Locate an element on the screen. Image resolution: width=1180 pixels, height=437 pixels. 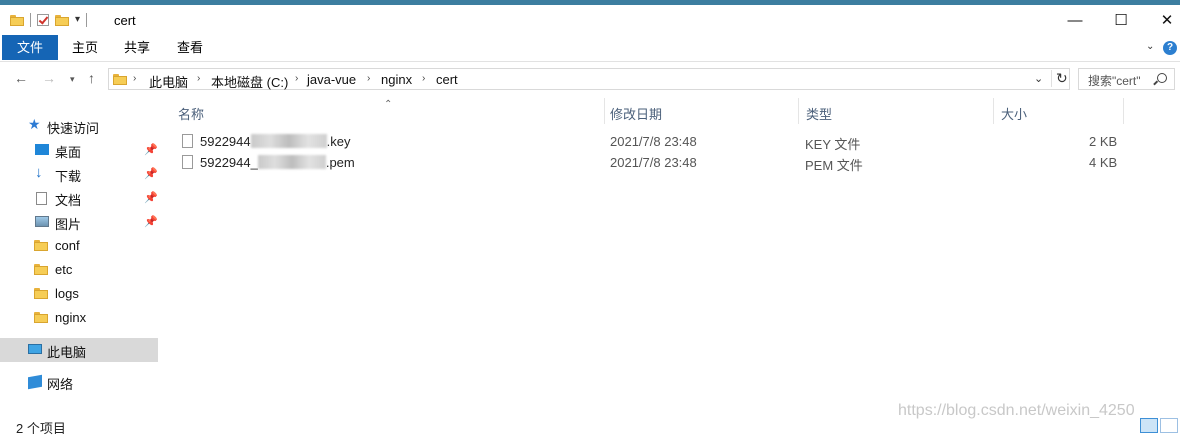
nav-item-etc: etc is located at coordinates (79, 270).